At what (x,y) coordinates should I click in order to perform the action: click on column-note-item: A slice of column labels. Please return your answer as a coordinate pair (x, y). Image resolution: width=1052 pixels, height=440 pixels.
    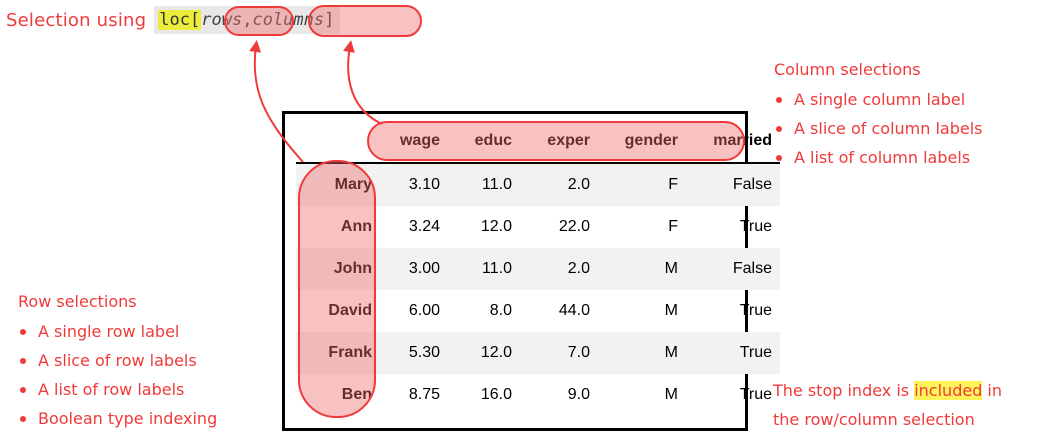
    Looking at the image, I should click on (878, 128).